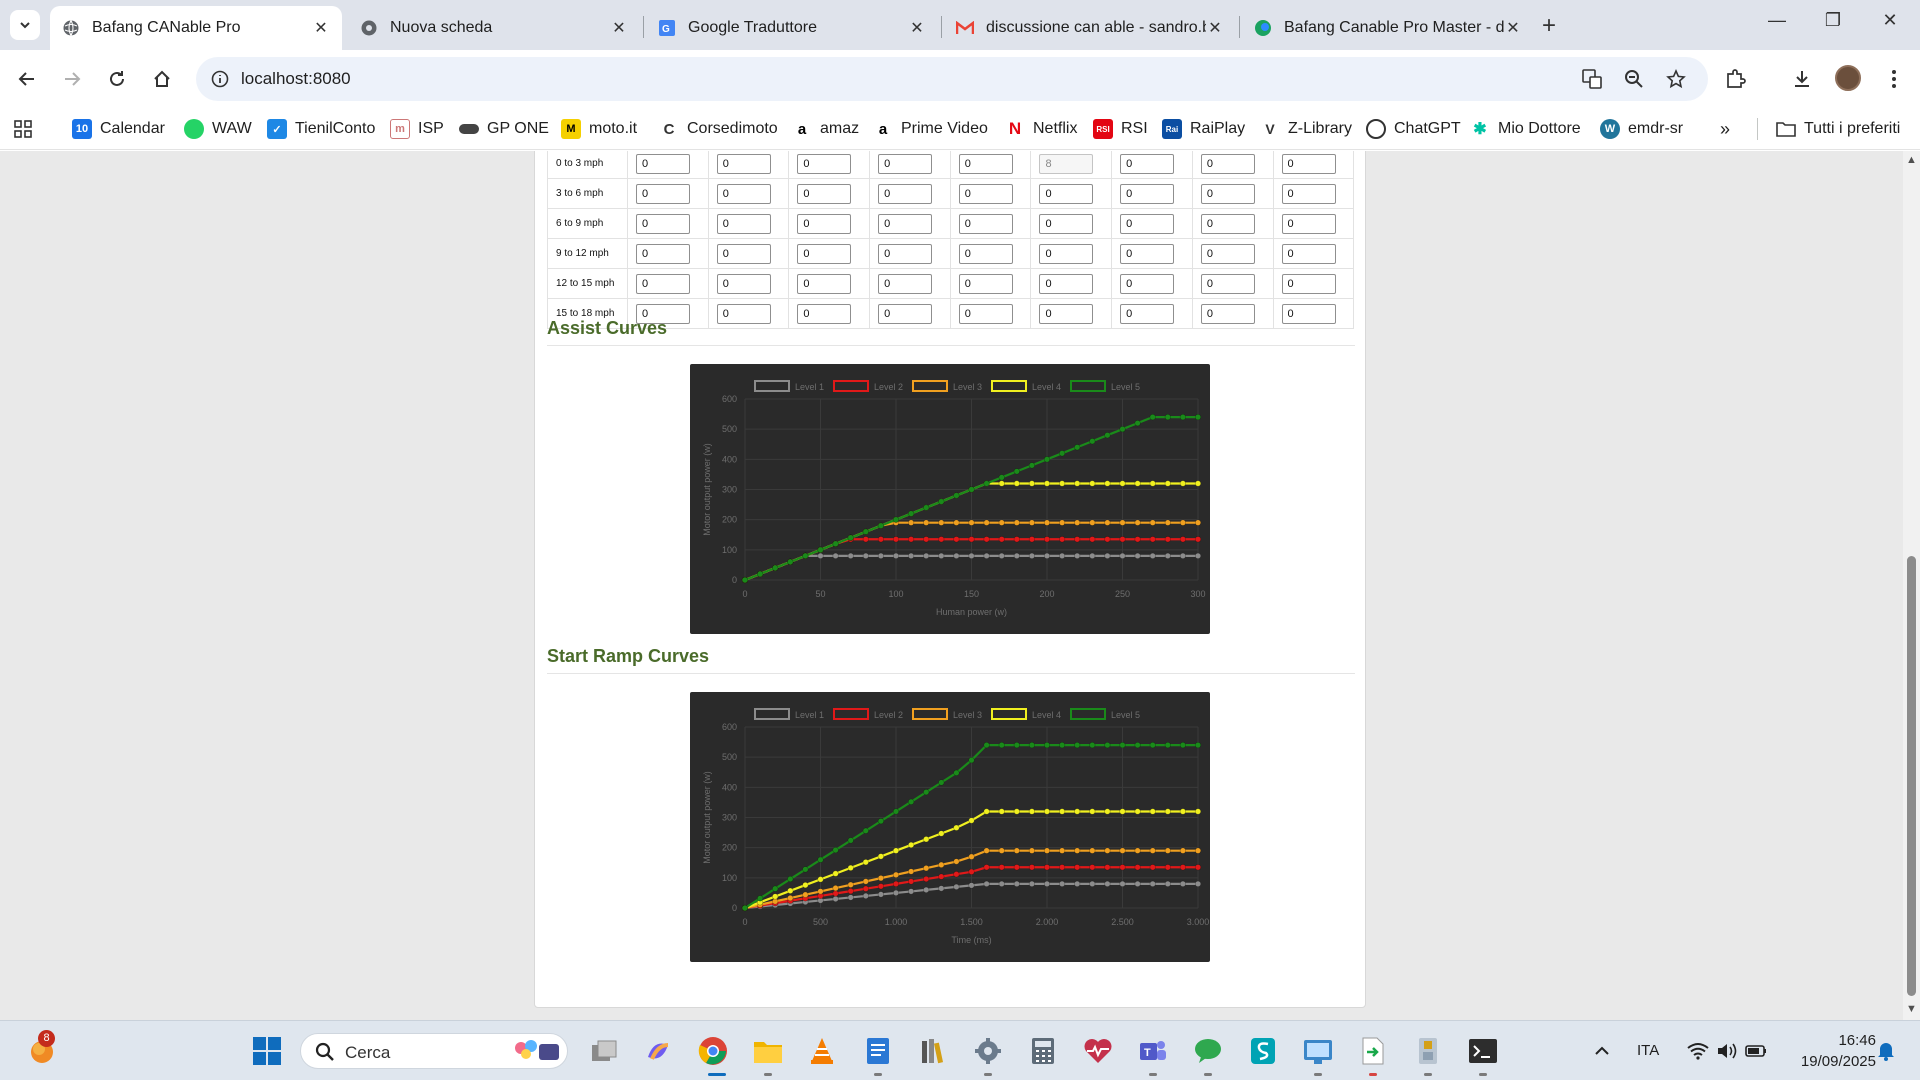 The height and width of the screenshot is (1080, 1920). I want to click on bookmark-netflix: N Netflix, so click(1041, 129).